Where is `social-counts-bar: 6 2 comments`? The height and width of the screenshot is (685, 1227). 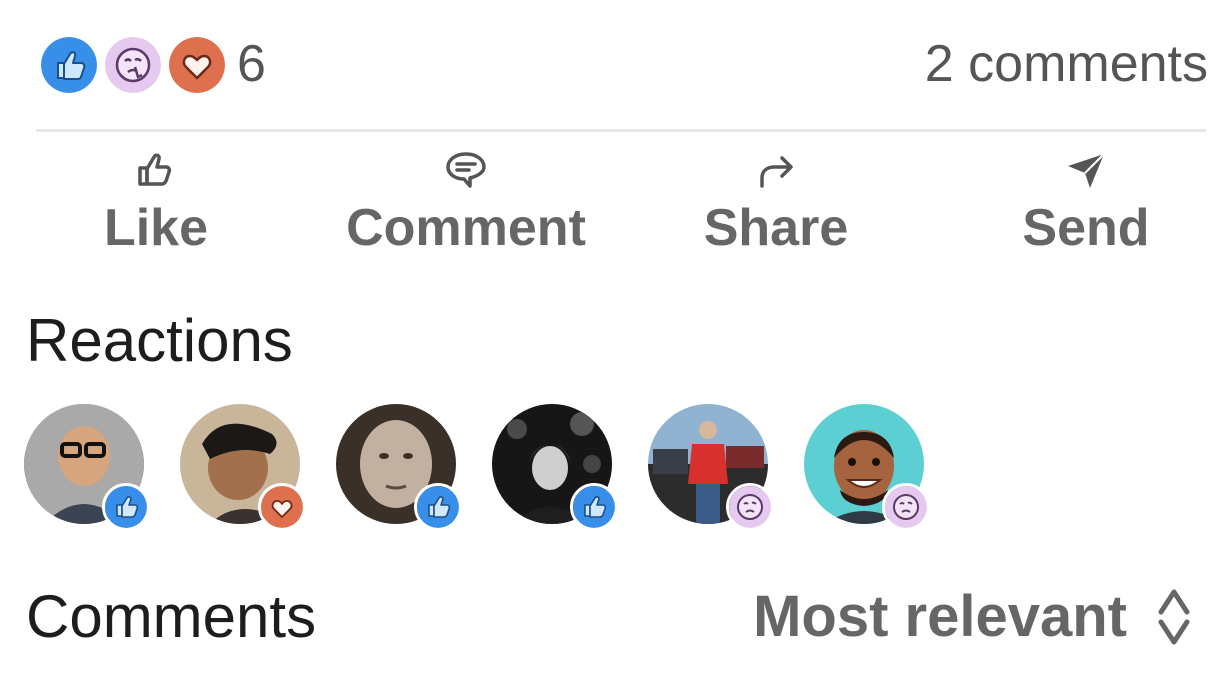
social-counts-bar: 6 2 comments is located at coordinates (623, 65).